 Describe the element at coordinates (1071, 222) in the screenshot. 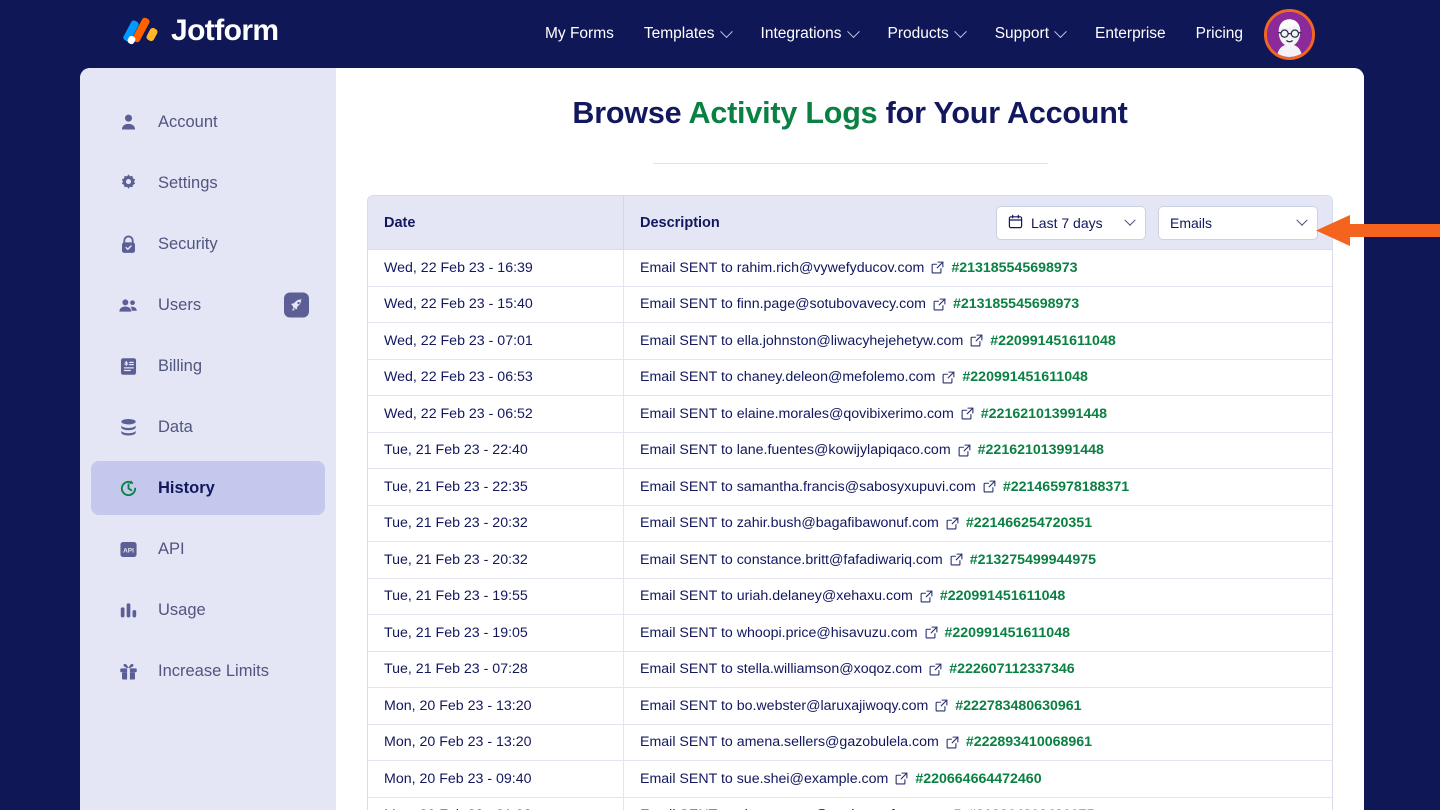

I see `date-range-dropdown: Last 7 days` at that location.